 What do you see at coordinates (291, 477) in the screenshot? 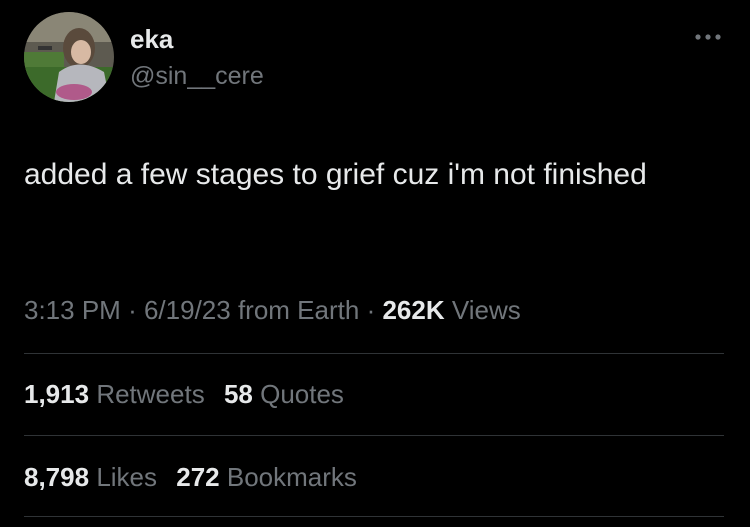
I see `bookmarks-label: Bookmarks` at bounding box center [291, 477].